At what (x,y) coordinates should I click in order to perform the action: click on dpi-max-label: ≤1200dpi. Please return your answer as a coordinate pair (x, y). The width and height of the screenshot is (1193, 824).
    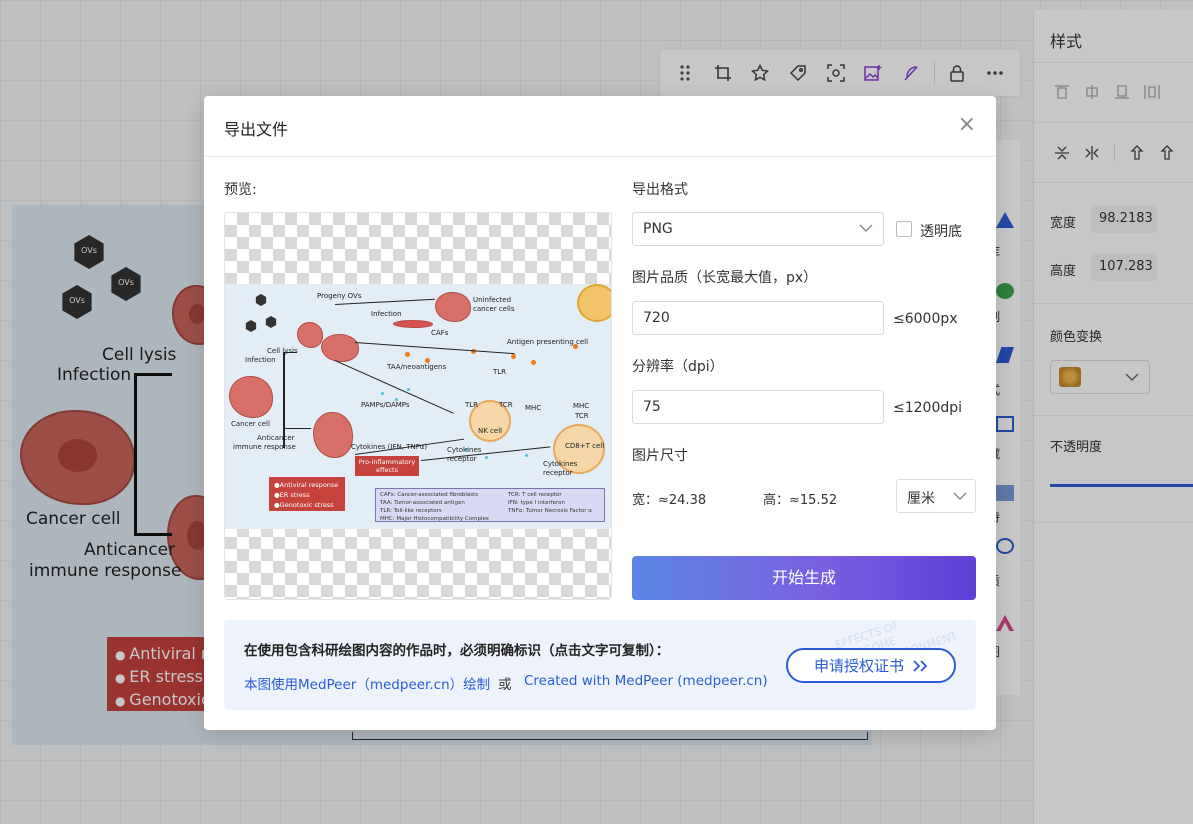
    Looking at the image, I should click on (928, 408).